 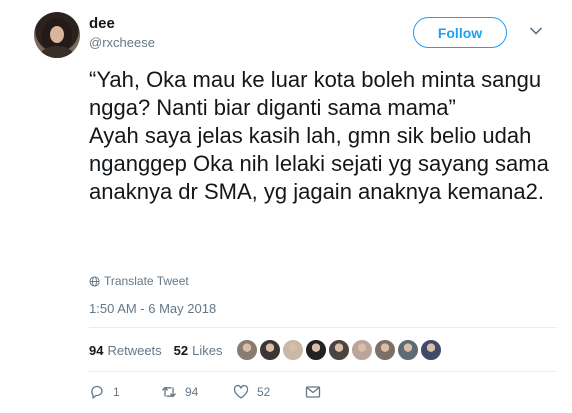 I want to click on reply-count: 1, so click(x=116, y=392).